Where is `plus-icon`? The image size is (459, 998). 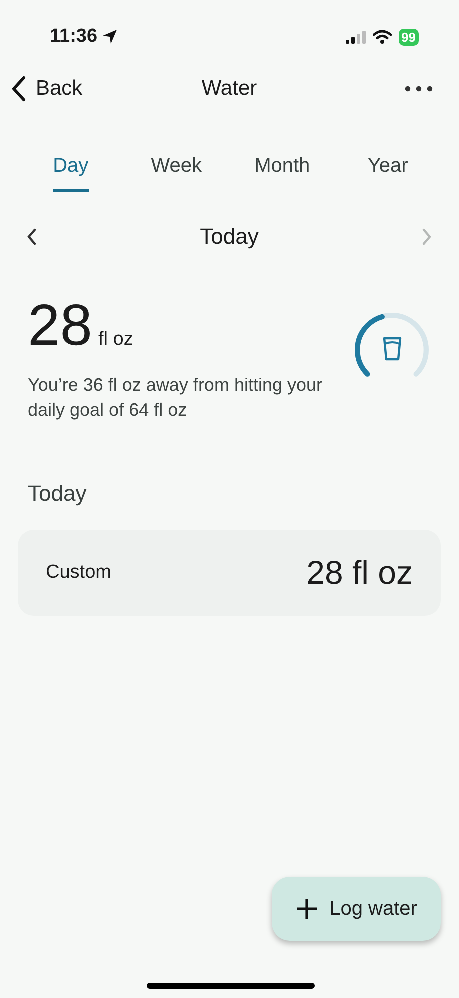 plus-icon is located at coordinates (307, 909).